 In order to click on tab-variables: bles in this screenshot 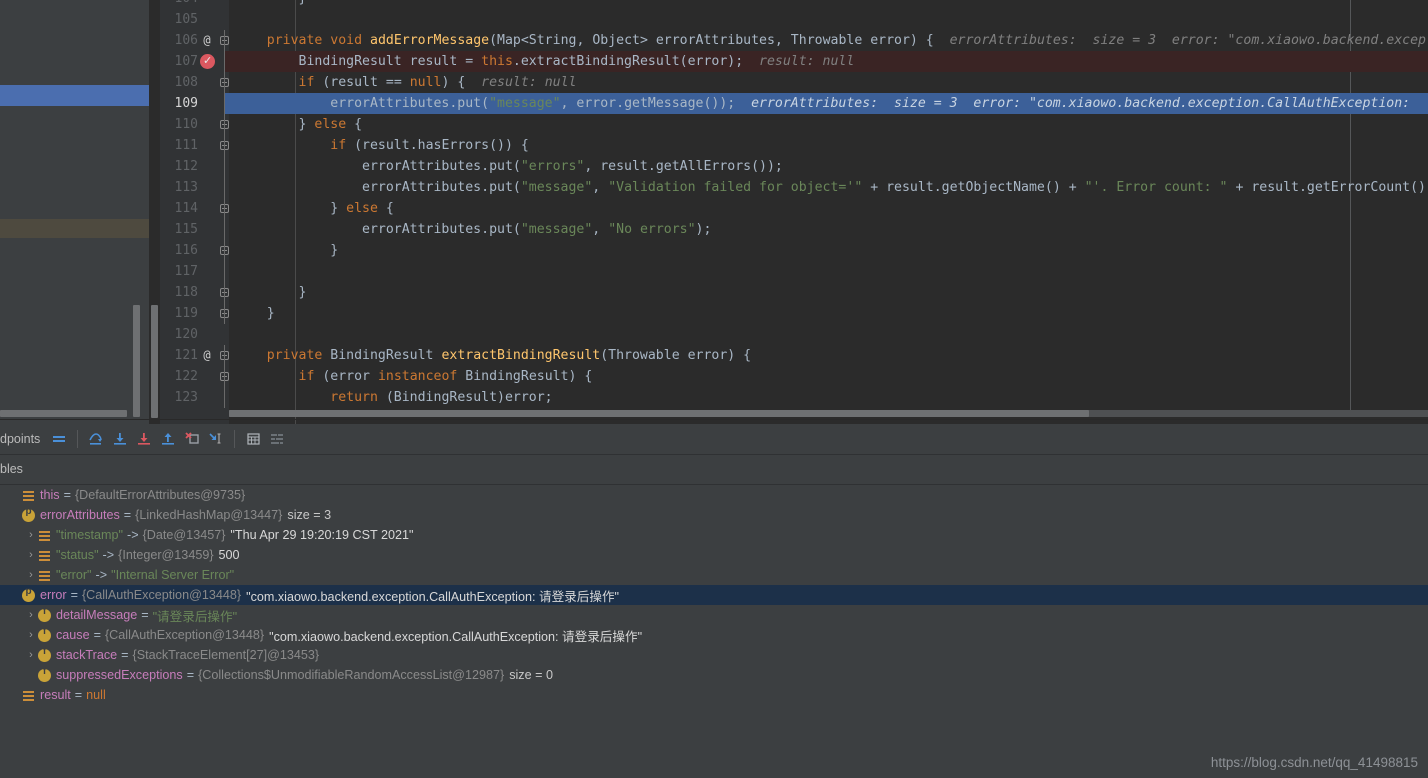, I will do `click(11, 469)`.